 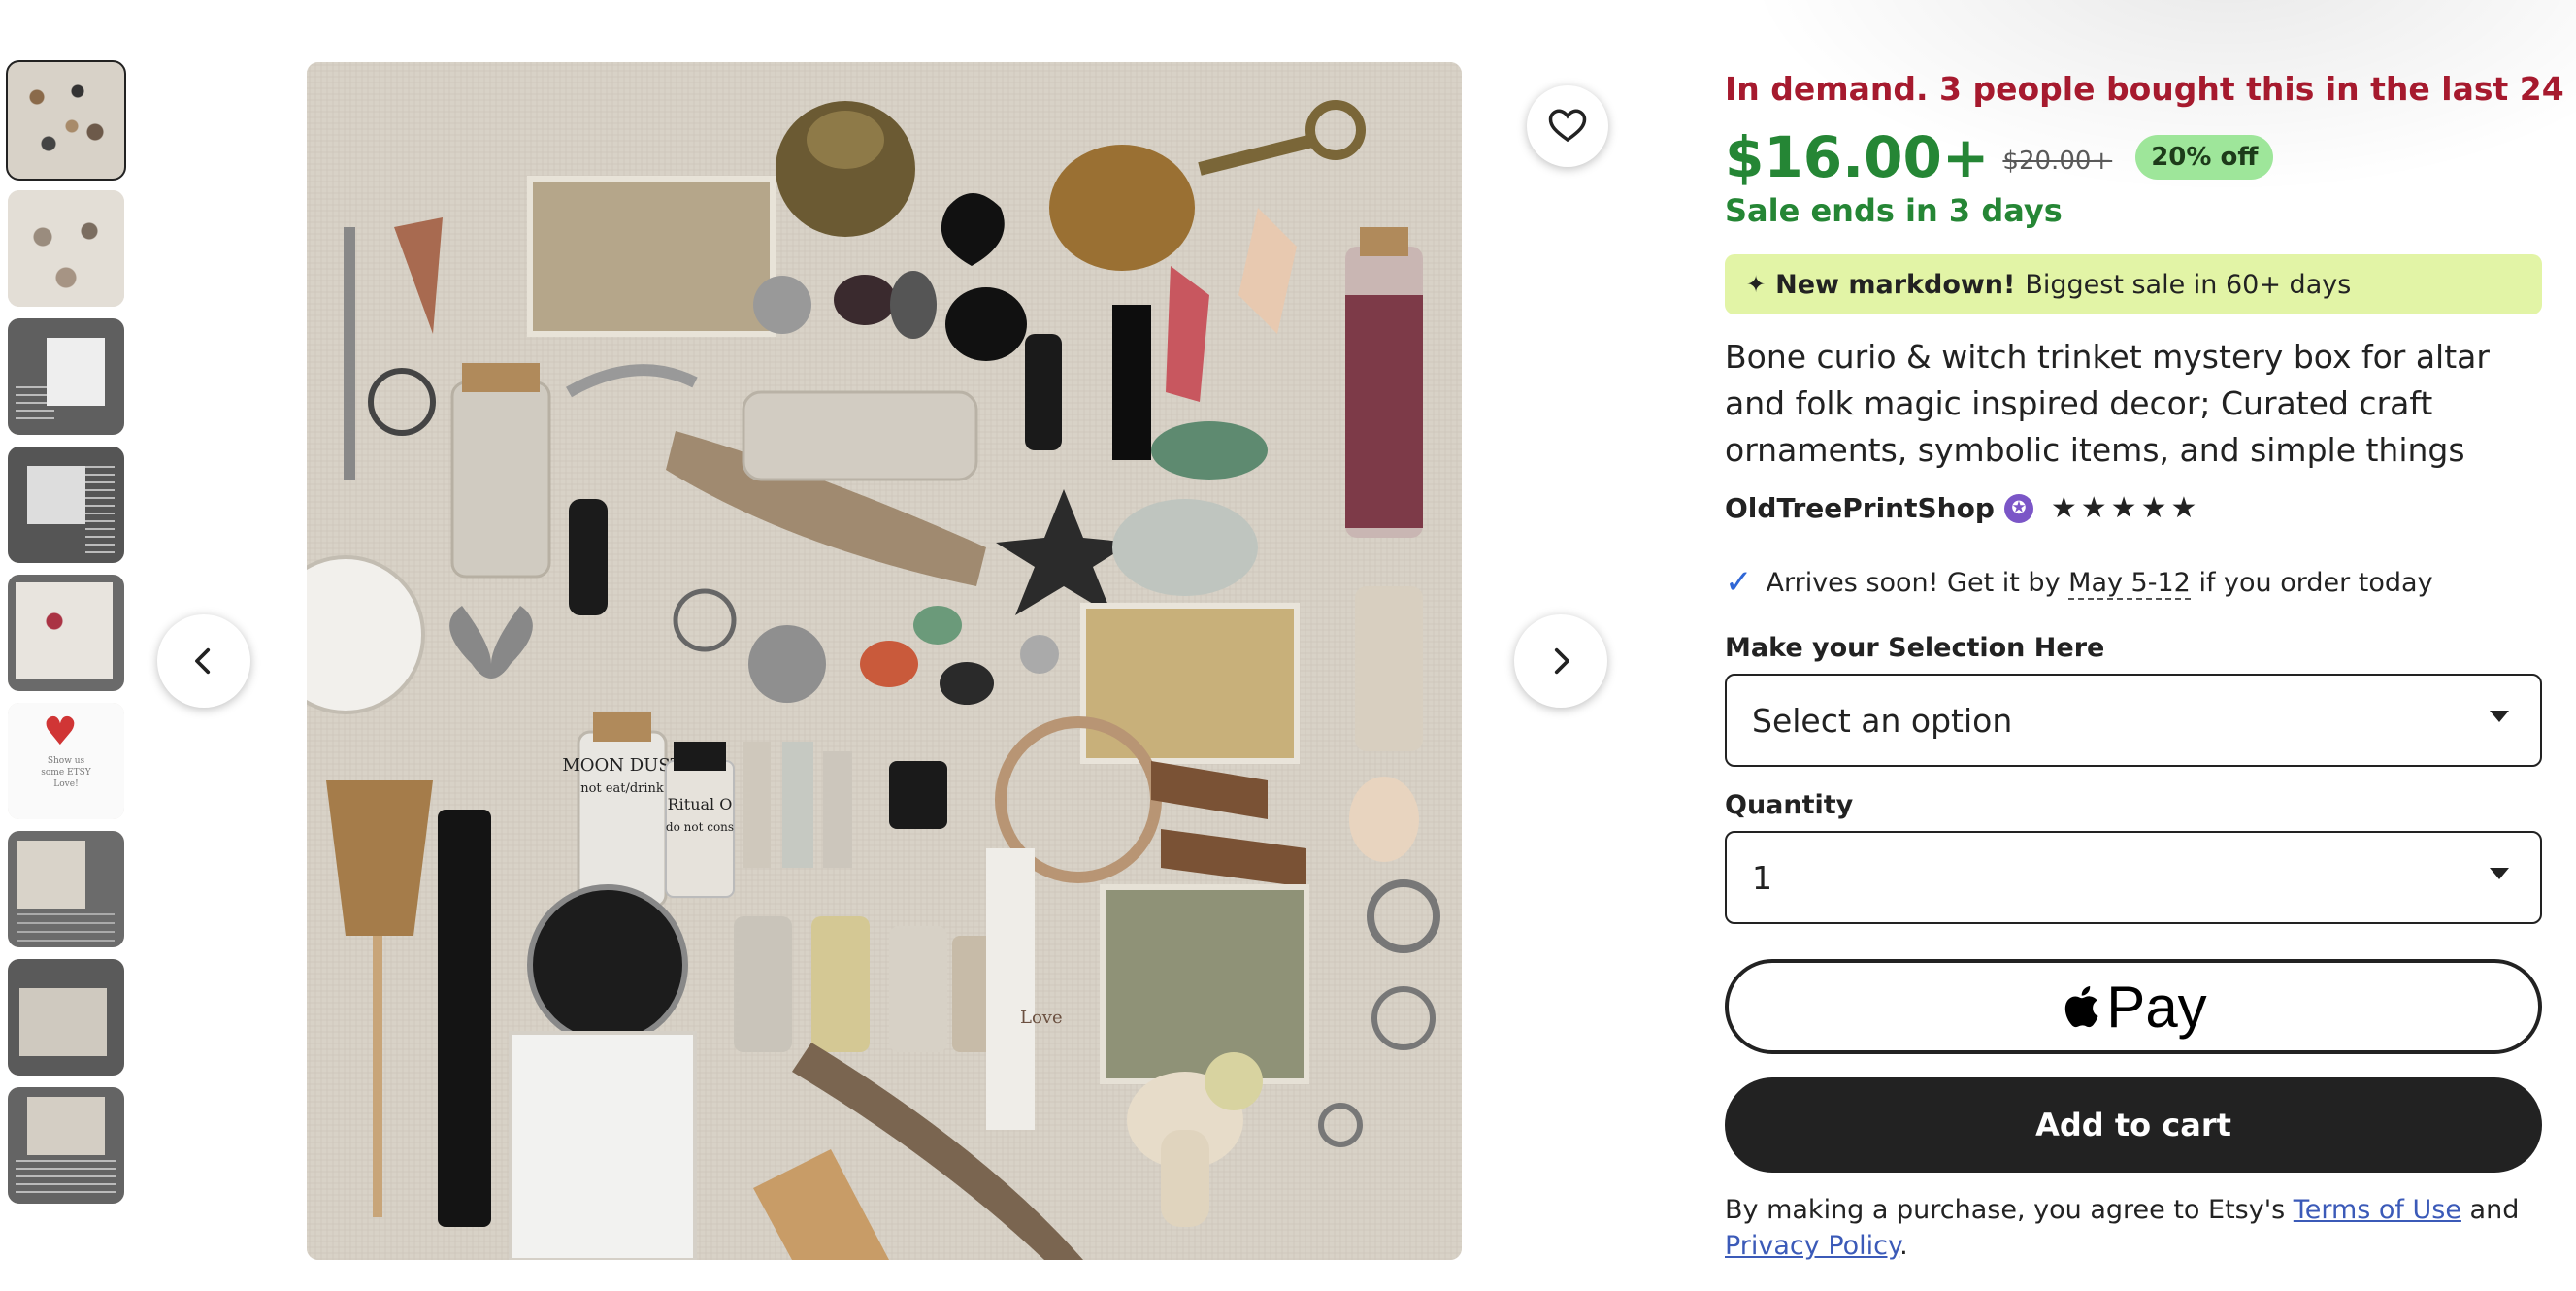 What do you see at coordinates (1857, 157) in the screenshot?
I see `sale-price: $16.00+` at bounding box center [1857, 157].